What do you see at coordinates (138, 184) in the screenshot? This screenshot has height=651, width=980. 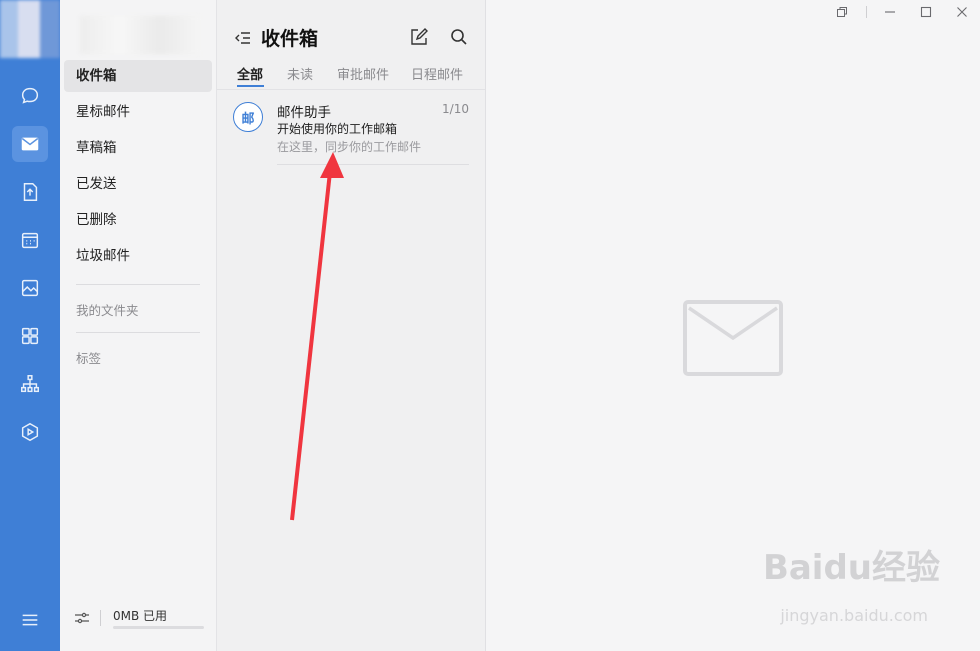 I see `folder-sent: 已发送` at bounding box center [138, 184].